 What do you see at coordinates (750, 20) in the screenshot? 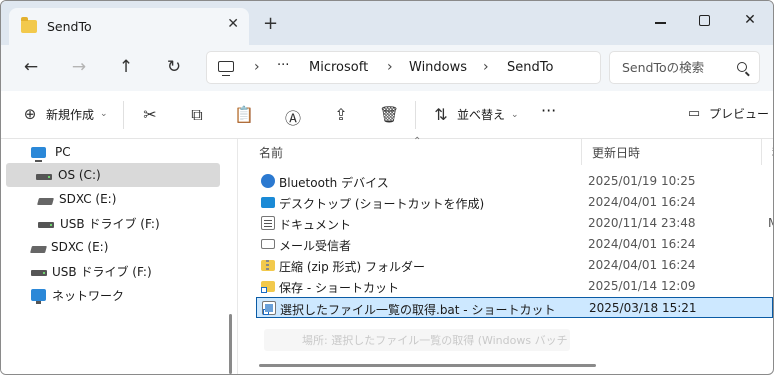
I see `close-window-button: ✕` at bounding box center [750, 20].